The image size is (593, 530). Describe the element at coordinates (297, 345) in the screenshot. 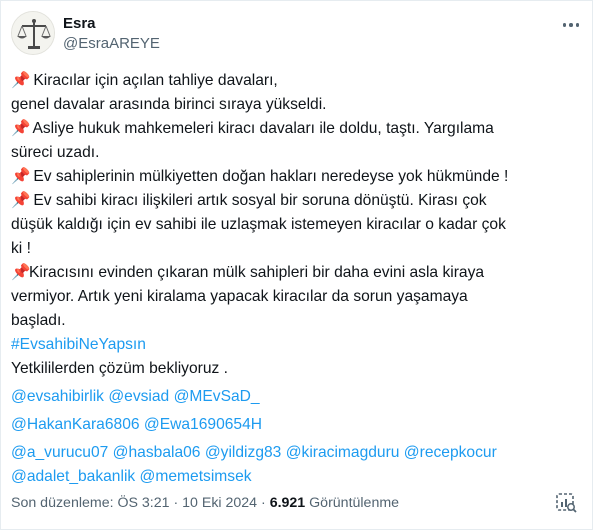

I see `hashtag-line: #EvsahibiNeYapsın` at that location.